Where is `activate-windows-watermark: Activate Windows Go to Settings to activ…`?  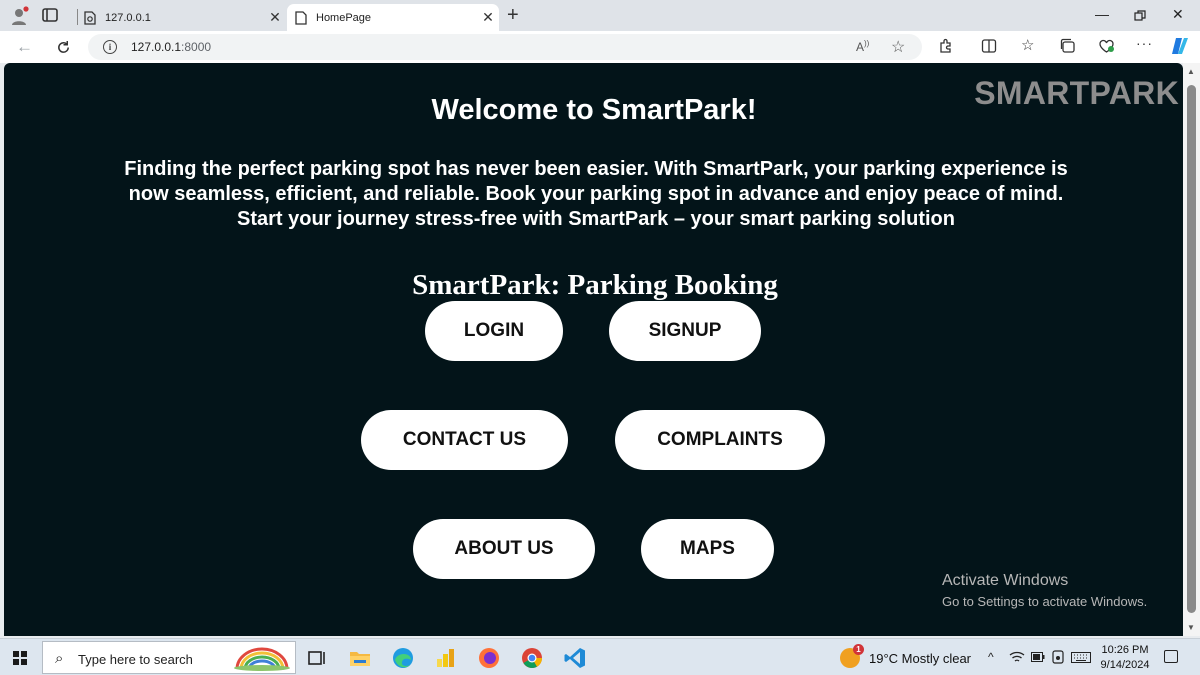
activate-windows-watermark: Activate Windows Go to Settings to activ… is located at coordinates (1044, 590).